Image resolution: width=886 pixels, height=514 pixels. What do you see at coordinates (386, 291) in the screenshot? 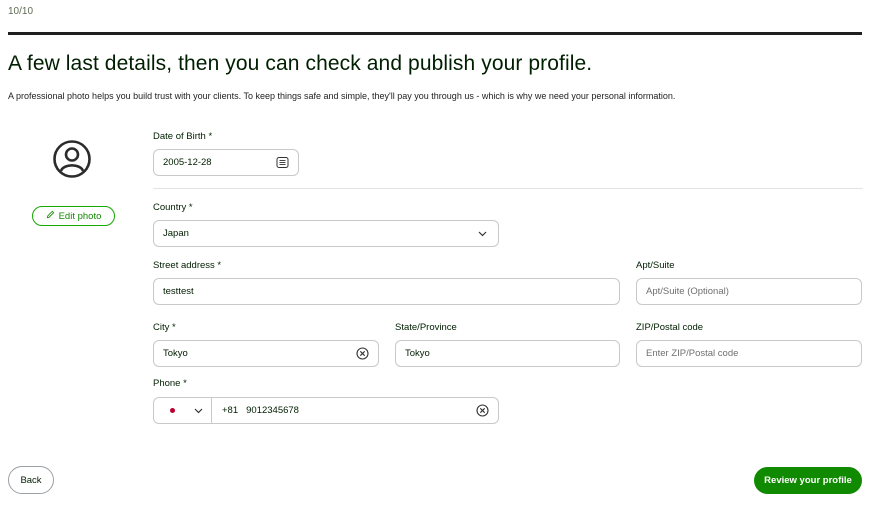
I see `street-input: testtest` at bounding box center [386, 291].